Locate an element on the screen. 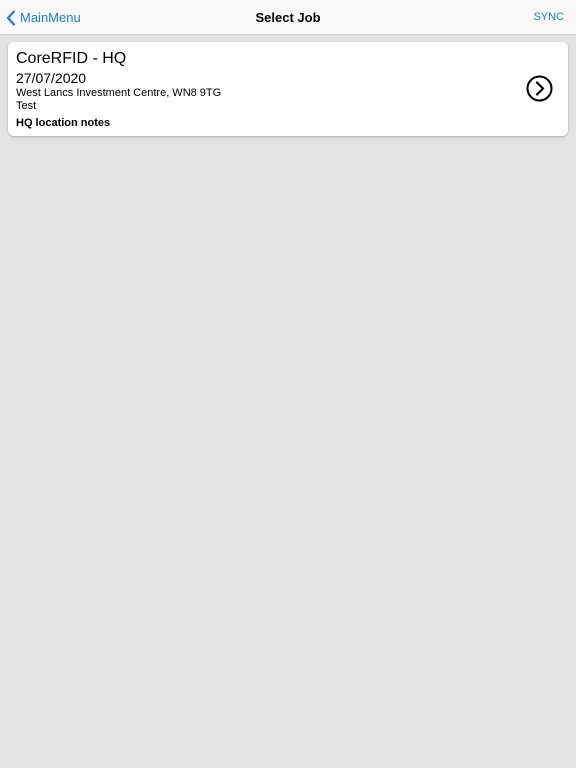 The image size is (576, 768). job-notes: HQ location notes is located at coordinates (63, 123).